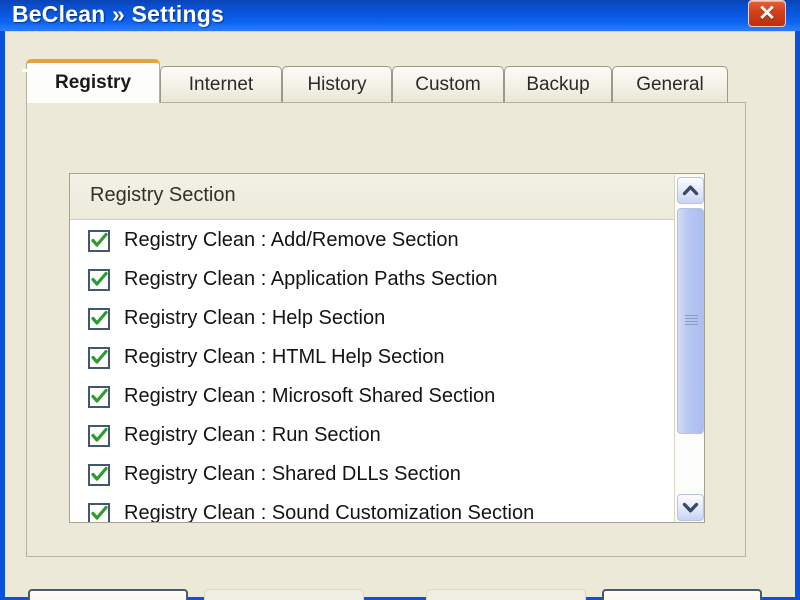 The width and height of the screenshot is (800, 600). I want to click on tab-general-label: General, so click(670, 84).